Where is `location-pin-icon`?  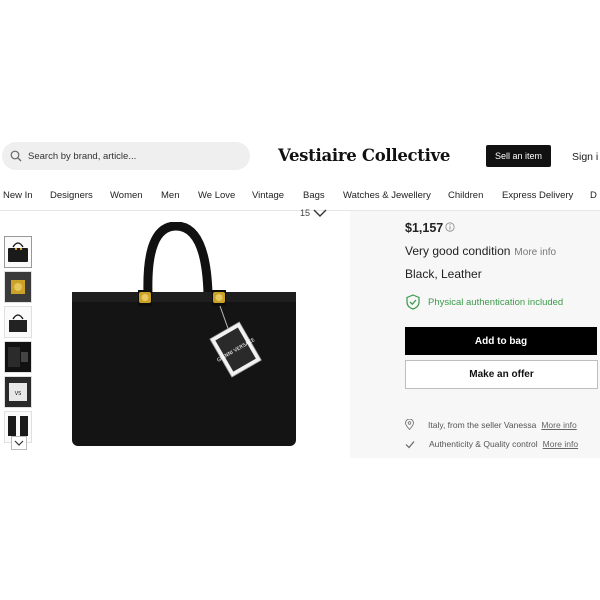 location-pin-icon is located at coordinates (409, 424).